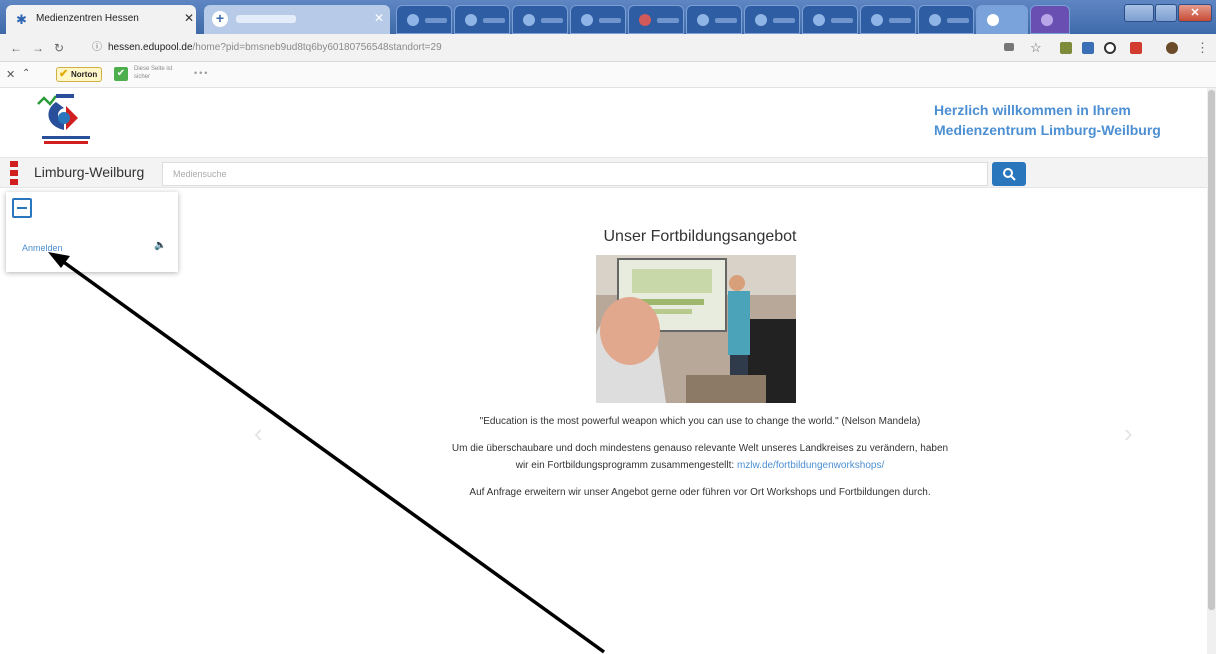 This screenshot has height=654, width=1216. I want to click on site-favicon-icon: ✱, so click(21, 19).